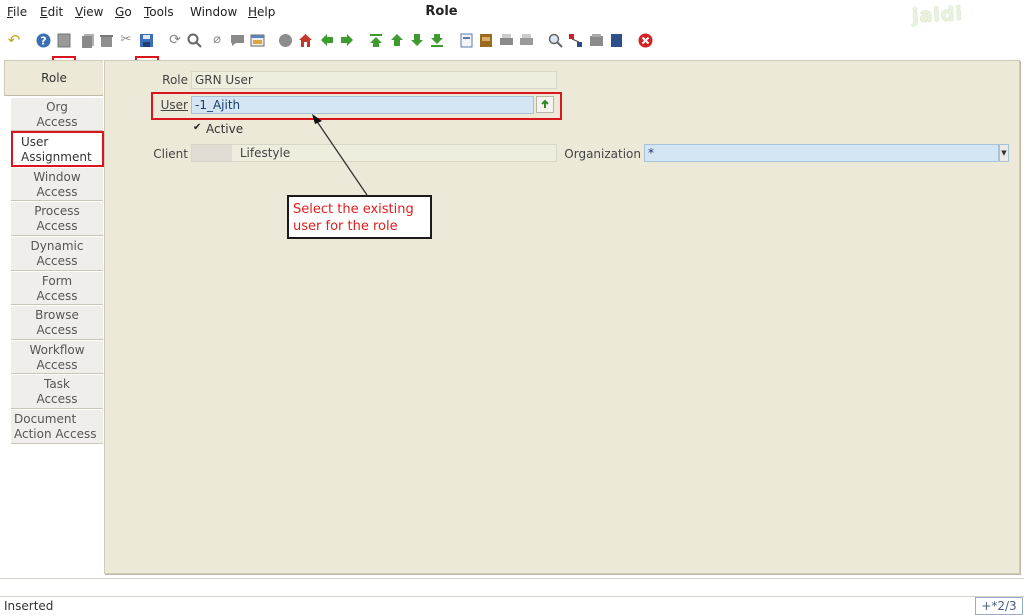 The height and width of the screenshot is (615, 1024). Describe the element at coordinates (512, 606) in the screenshot. I see `status-bar: Inserted +*2/3` at that location.